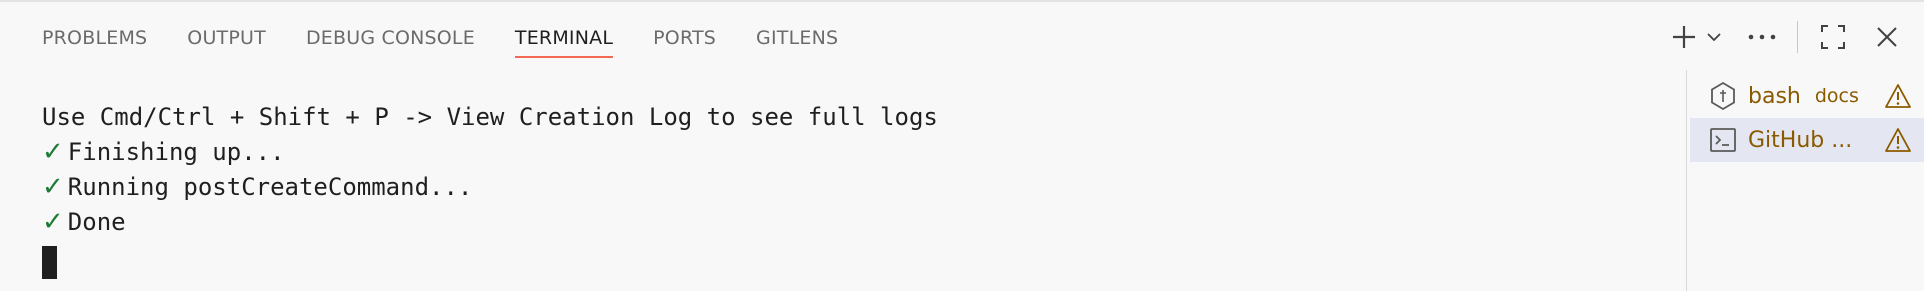  Describe the element at coordinates (1723, 96) in the screenshot. I see `node-hexagon-icon` at that location.